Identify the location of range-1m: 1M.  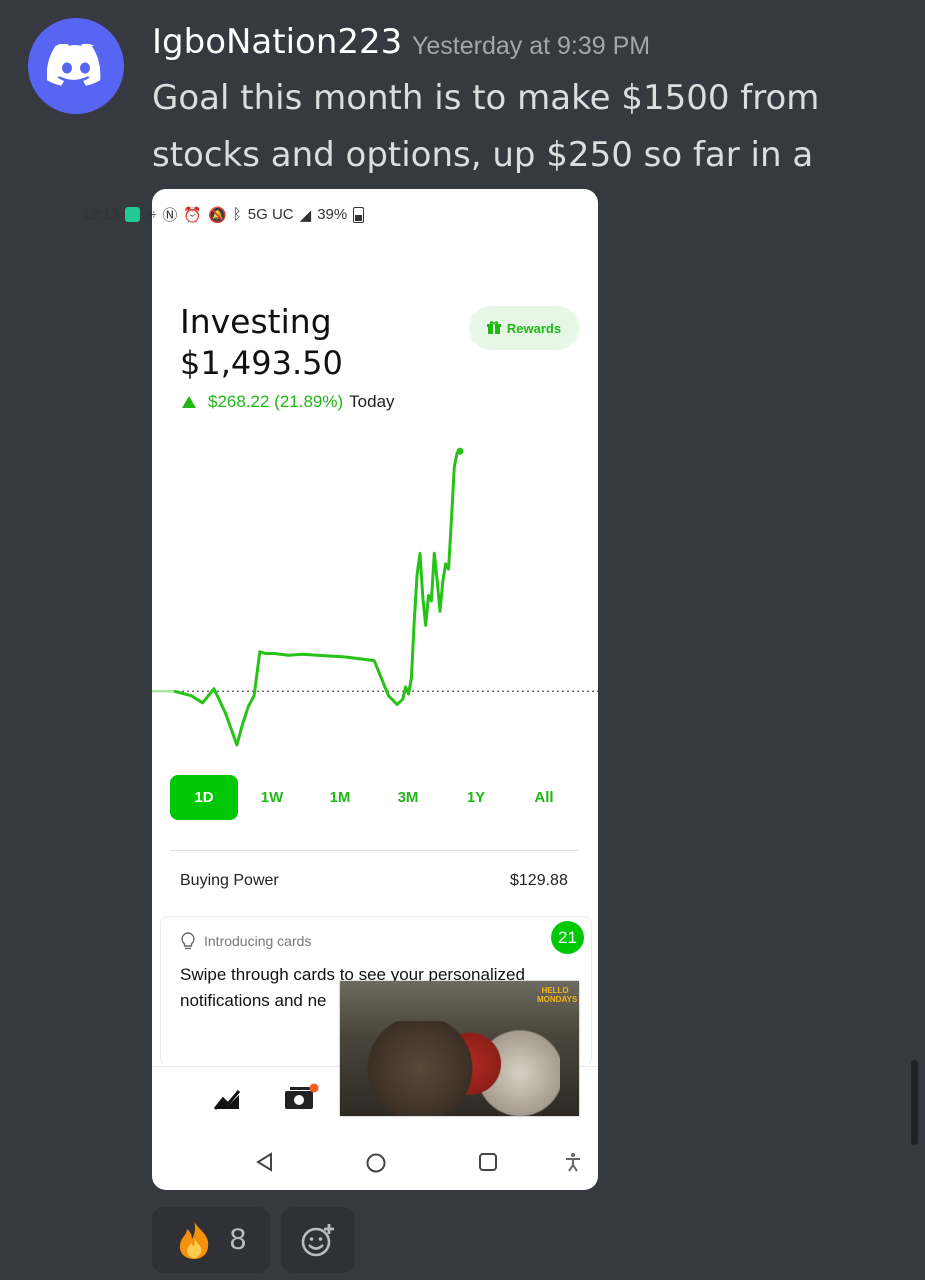
(340, 797).